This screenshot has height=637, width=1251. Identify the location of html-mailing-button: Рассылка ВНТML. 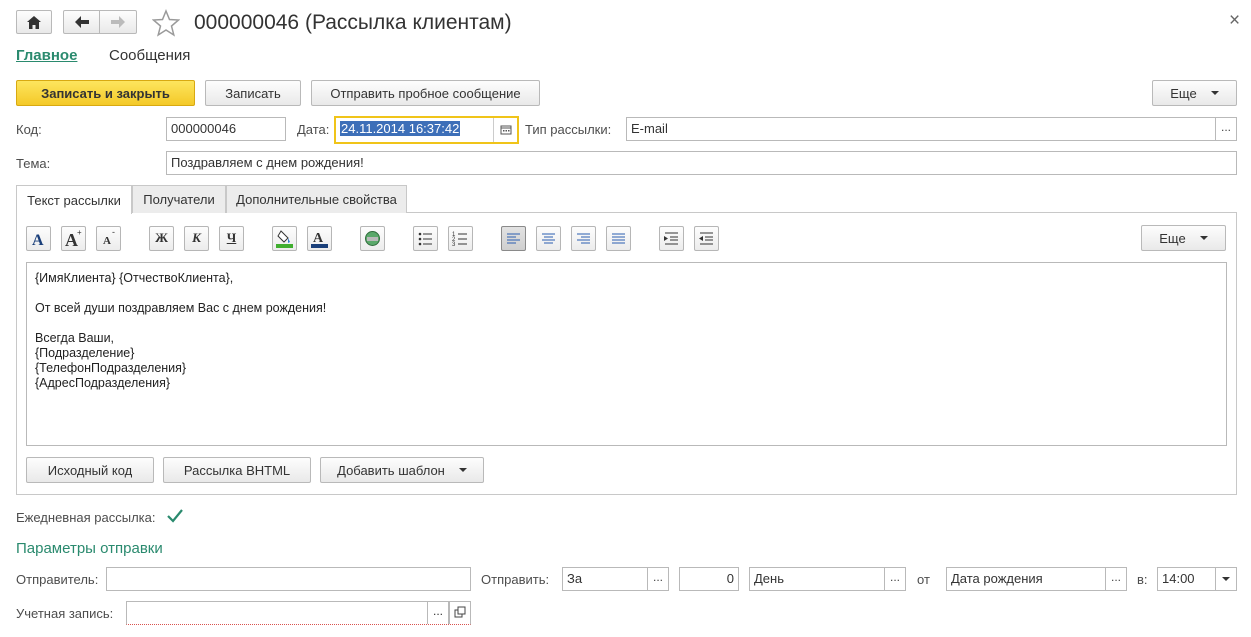
(237, 470).